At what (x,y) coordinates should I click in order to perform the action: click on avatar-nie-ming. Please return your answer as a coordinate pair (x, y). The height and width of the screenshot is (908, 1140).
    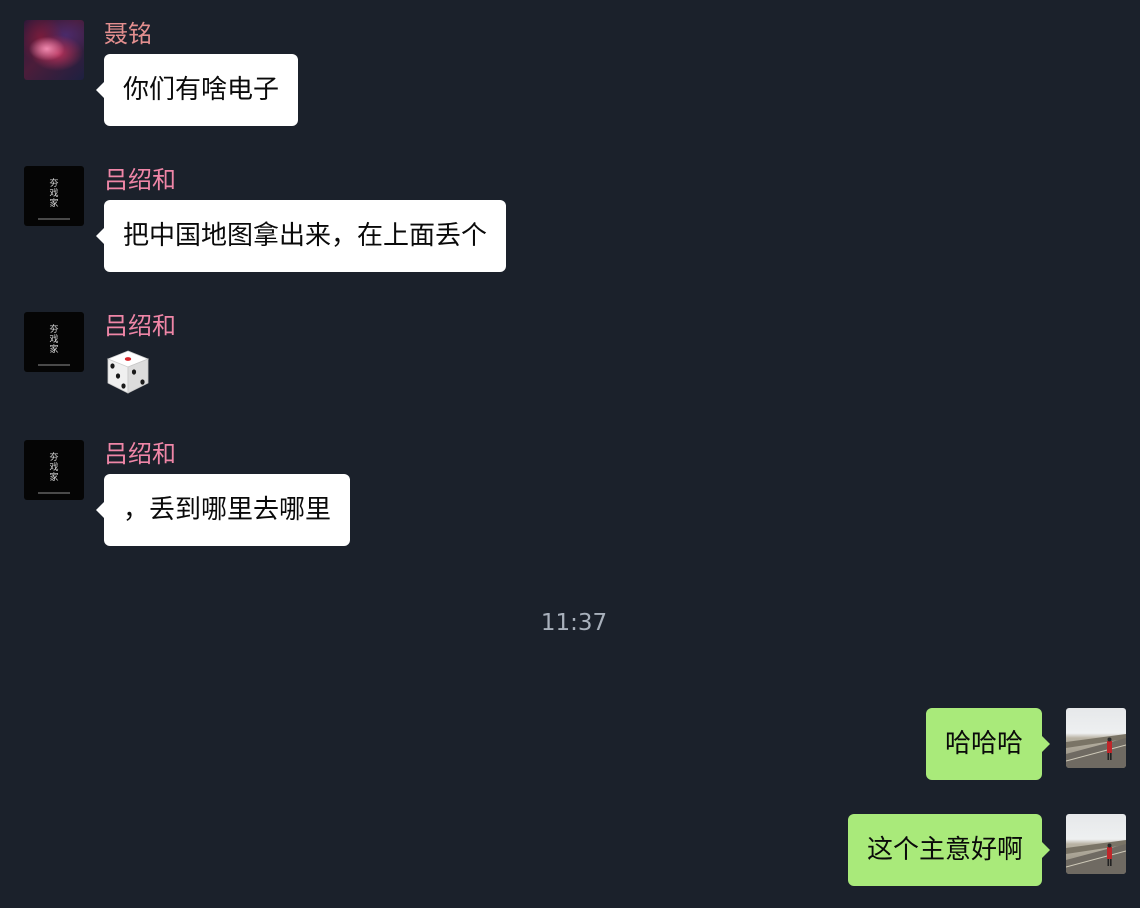
    Looking at the image, I should click on (54, 50).